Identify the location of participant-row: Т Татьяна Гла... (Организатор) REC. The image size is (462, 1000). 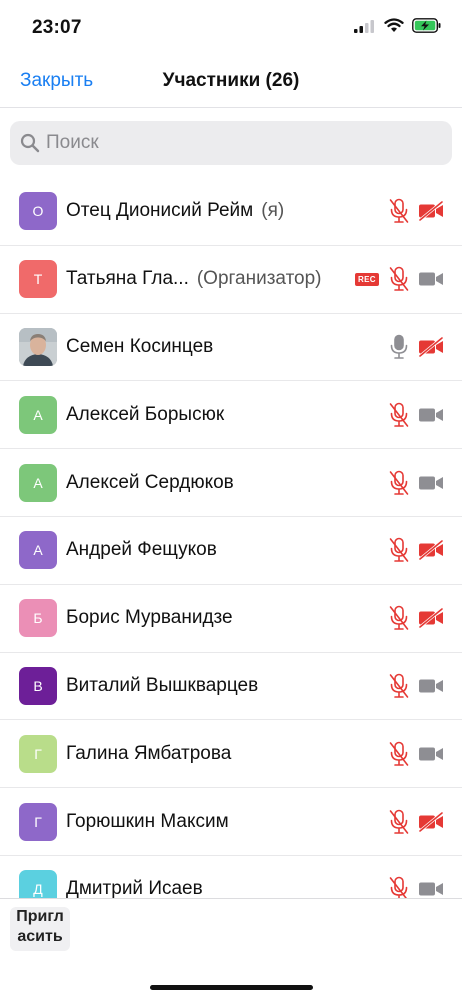
(231, 280).